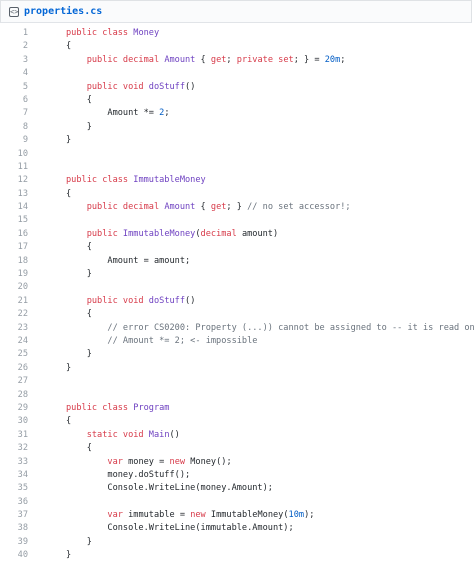 This screenshot has width=474, height=569. I want to click on line-number: 9, so click(16, 140).